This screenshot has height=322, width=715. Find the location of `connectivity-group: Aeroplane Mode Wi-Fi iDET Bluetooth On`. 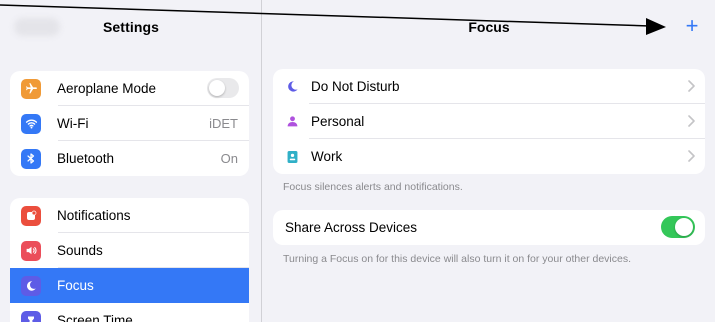

connectivity-group: Aeroplane Mode Wi-Fi iDET Bluetooth On is located at coordinates (129, 123).